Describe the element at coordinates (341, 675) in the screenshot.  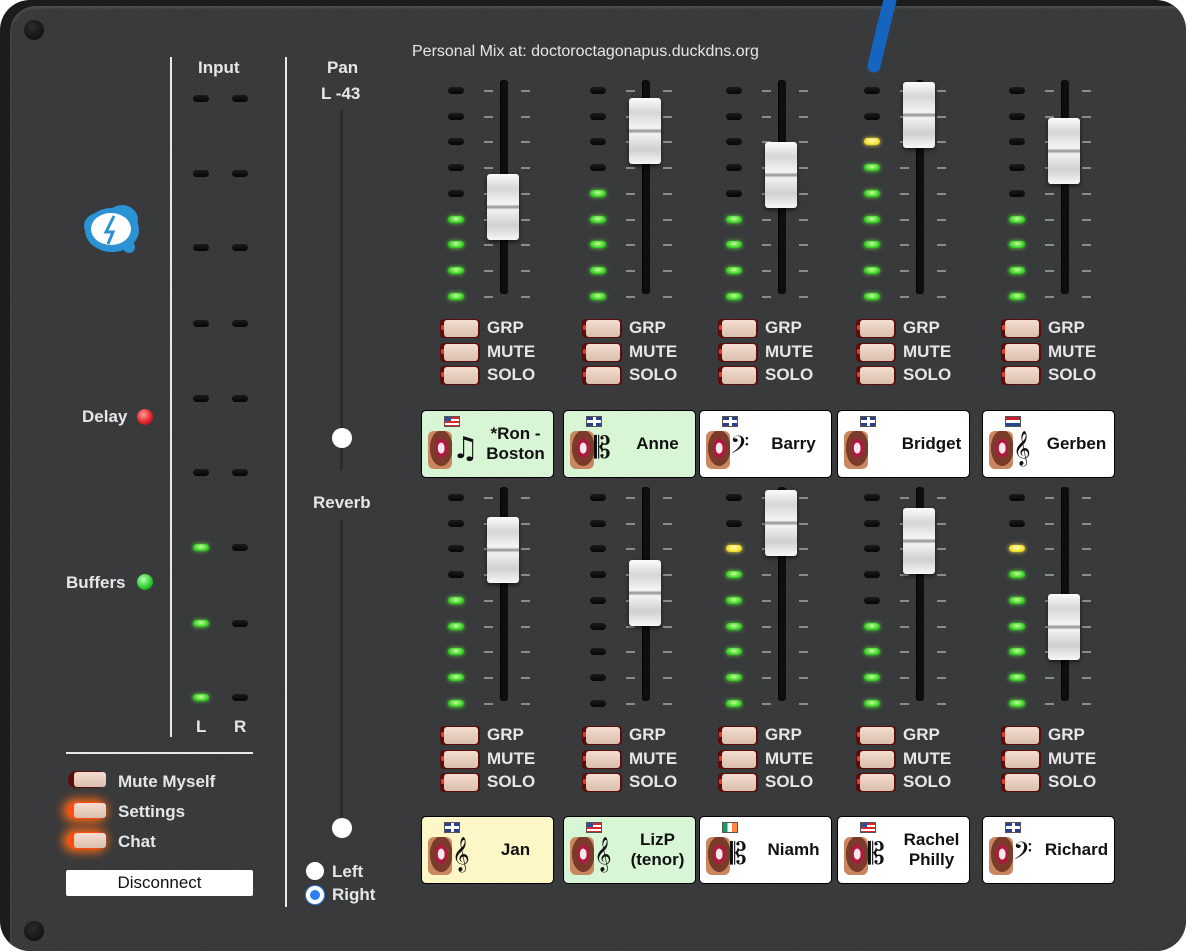
I see `reverb-slider-track` at that location.